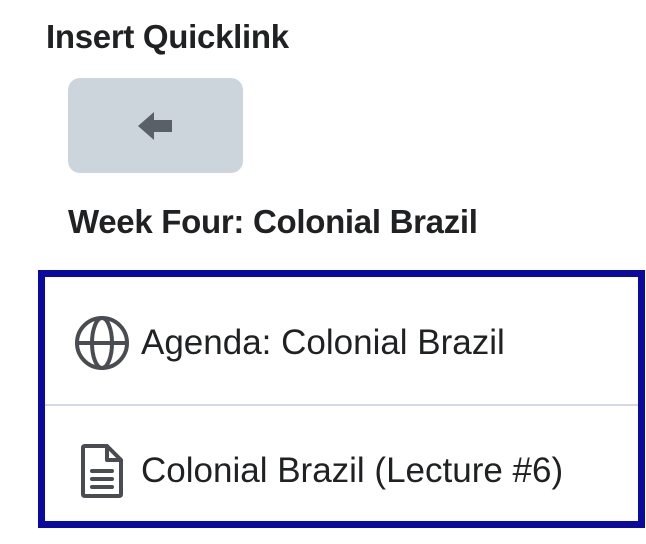 This screenshot has width=646, height=544. I want to click on document-icon, so click(102, 471).